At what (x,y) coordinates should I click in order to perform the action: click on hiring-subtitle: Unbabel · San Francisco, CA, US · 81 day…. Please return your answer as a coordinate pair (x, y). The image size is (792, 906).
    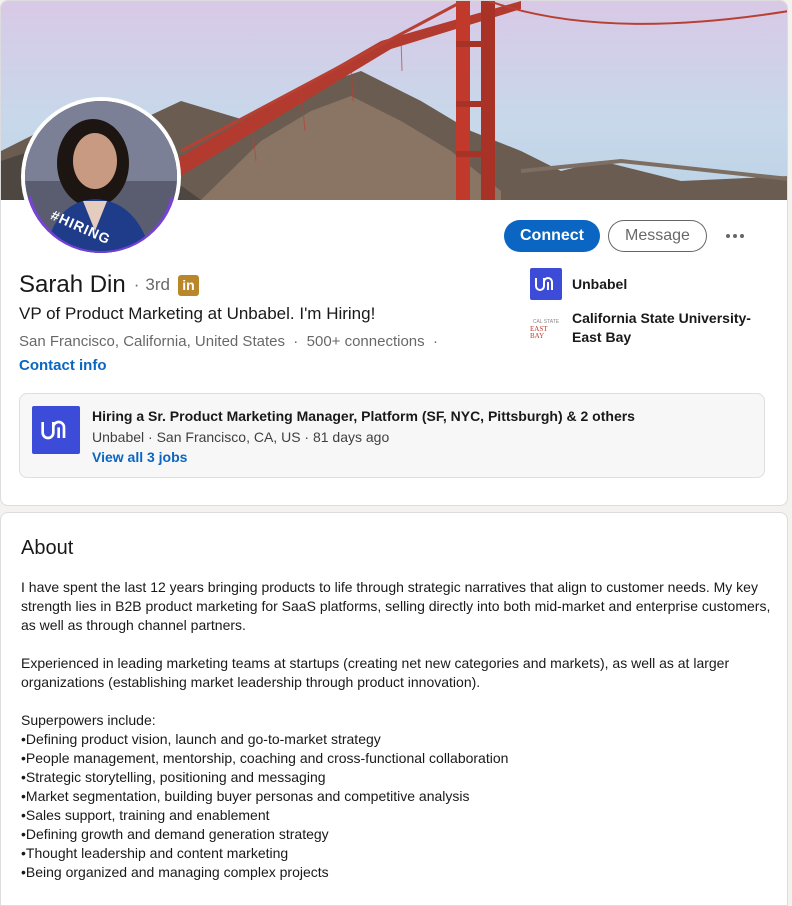
    Looking at the image, I should click on (241, 437).